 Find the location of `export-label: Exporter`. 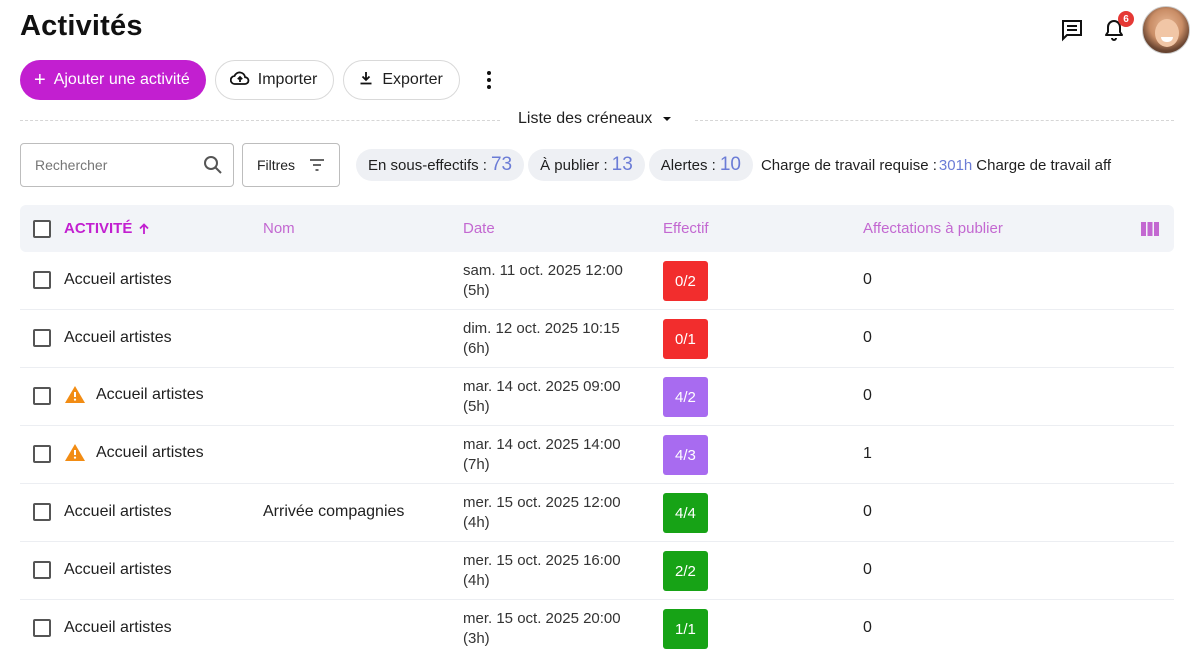

export-label: Exporter is located at coordinates (412, 79).